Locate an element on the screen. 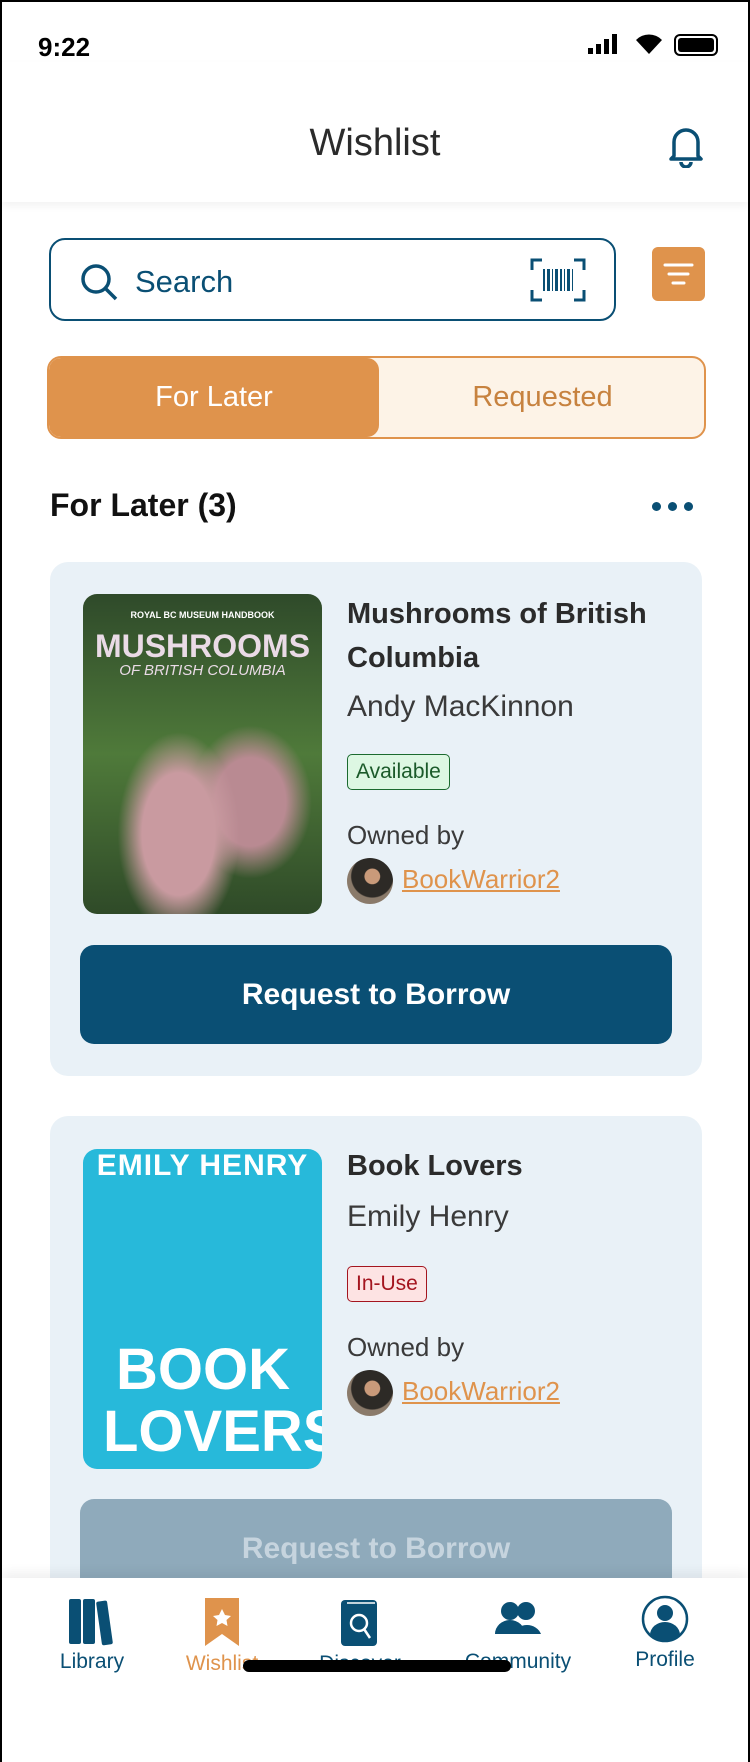 This screenshot has height=1762, width=750. more-options-icon is located at coordinates (672, 506).